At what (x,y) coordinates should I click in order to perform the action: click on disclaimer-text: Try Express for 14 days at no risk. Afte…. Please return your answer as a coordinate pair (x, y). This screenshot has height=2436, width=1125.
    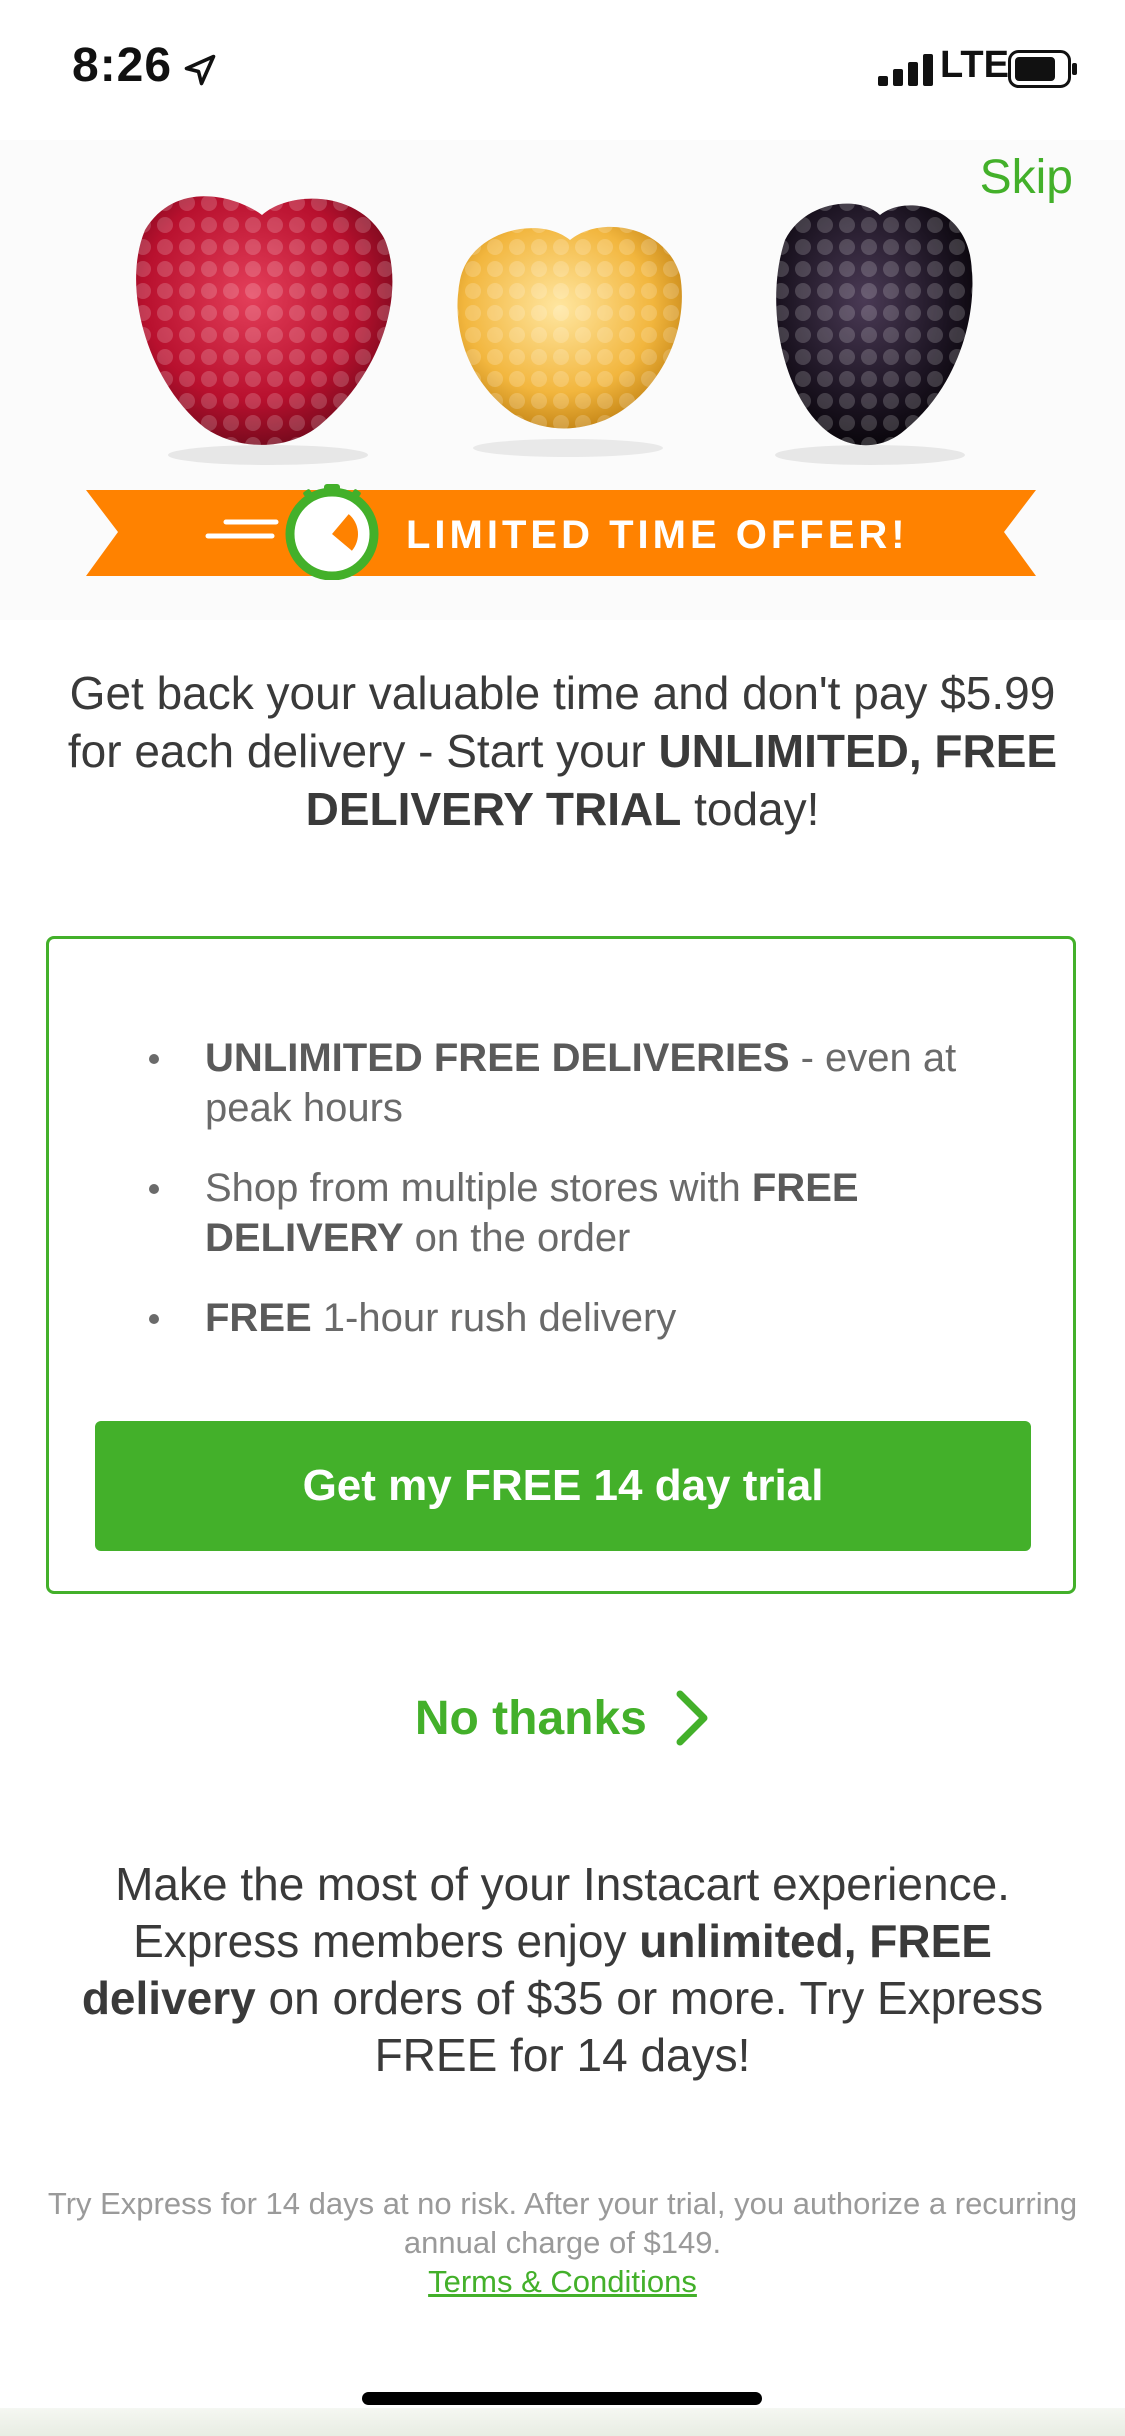
    Looking at the image, I should click on (562, 2223).